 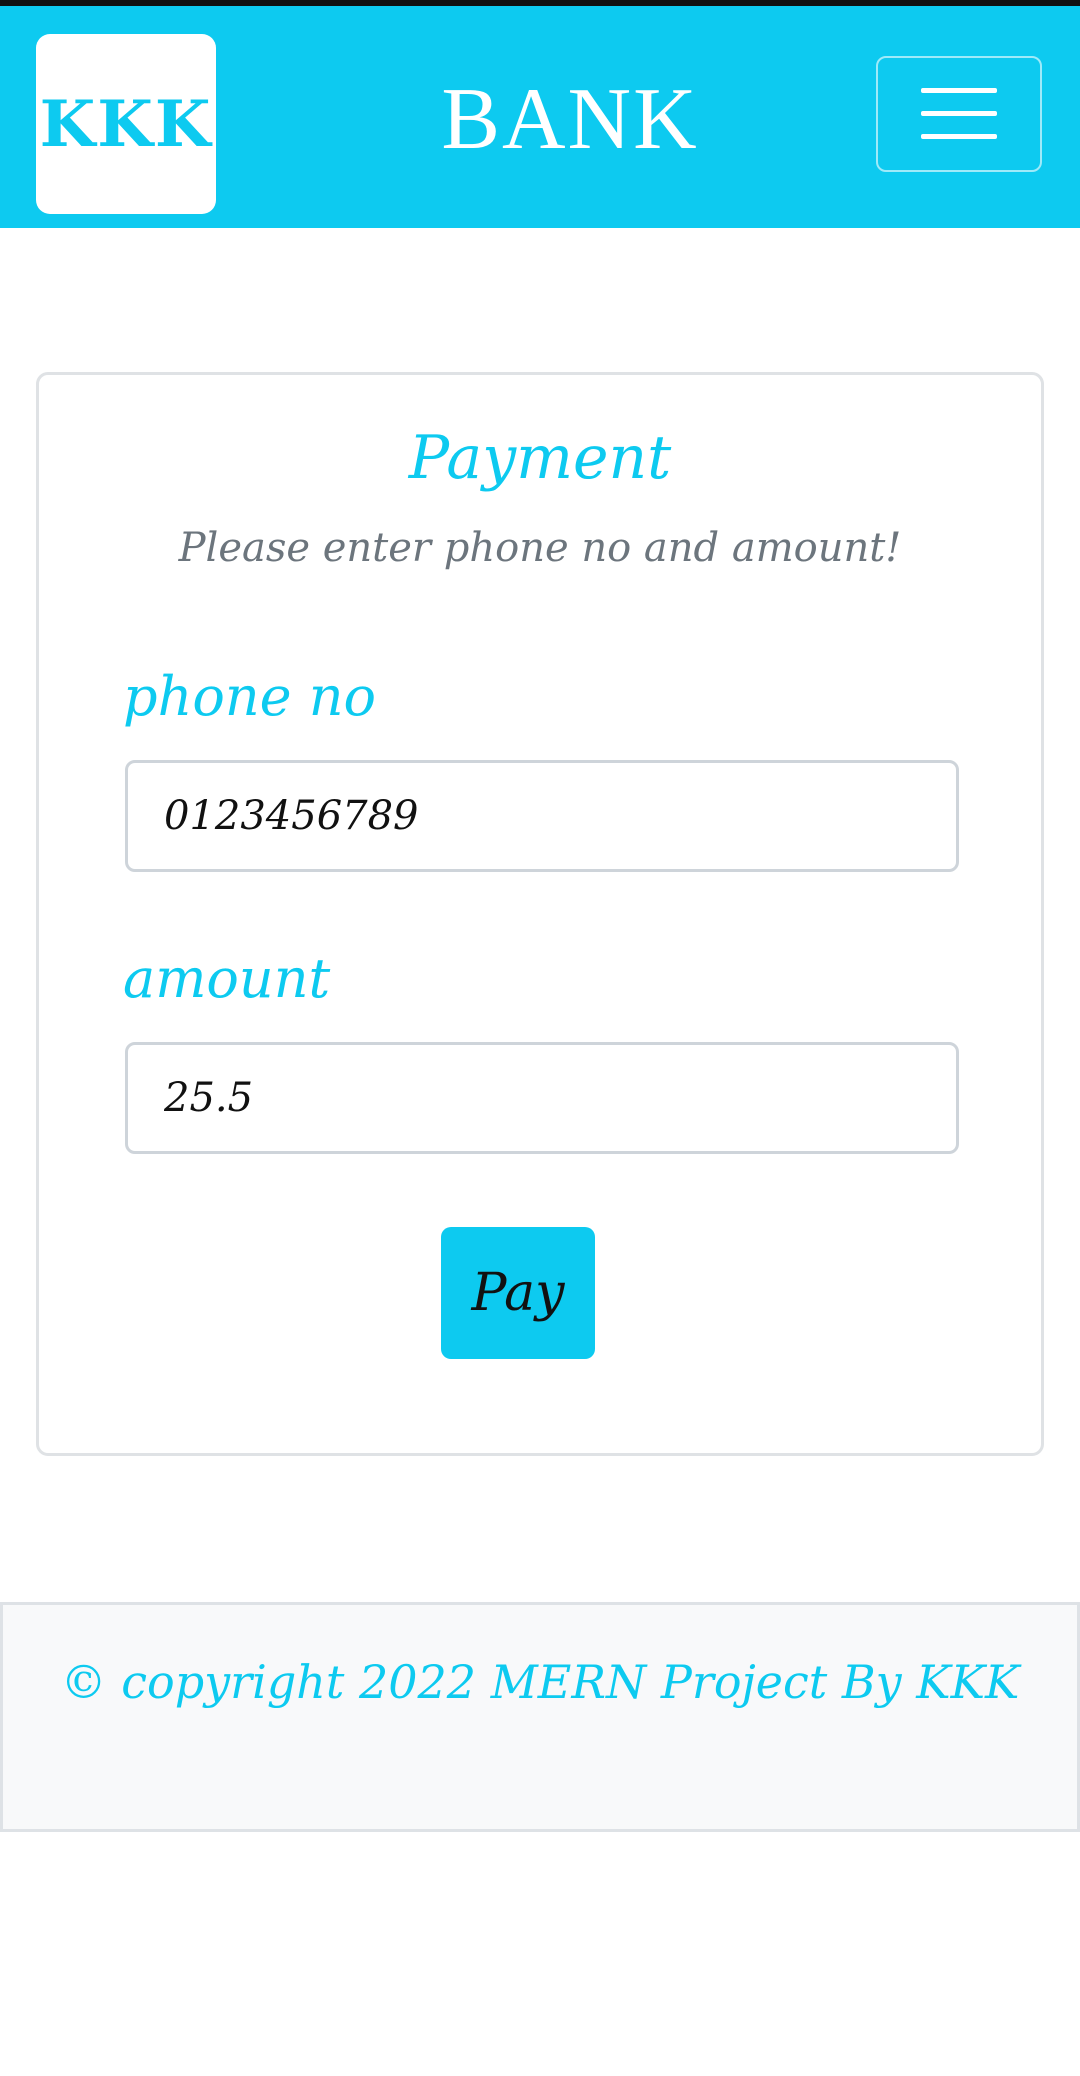 I want to click on logo: KKK, so click(x=126, y=124).